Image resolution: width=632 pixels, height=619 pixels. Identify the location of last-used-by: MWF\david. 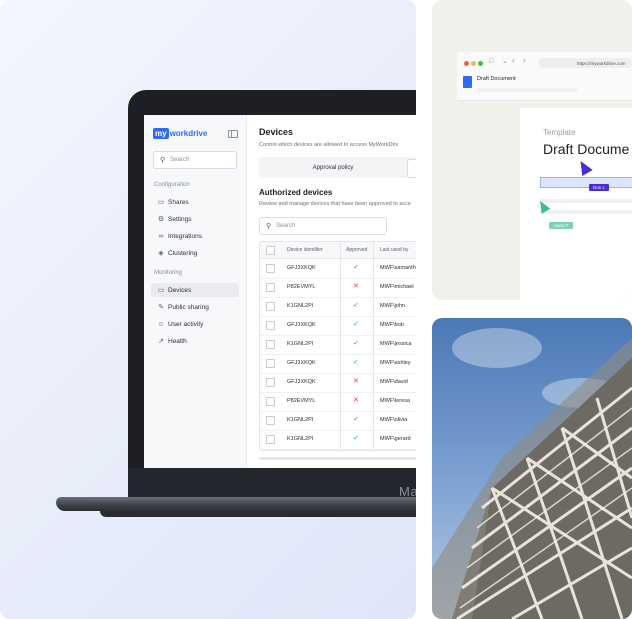
(394, 382).